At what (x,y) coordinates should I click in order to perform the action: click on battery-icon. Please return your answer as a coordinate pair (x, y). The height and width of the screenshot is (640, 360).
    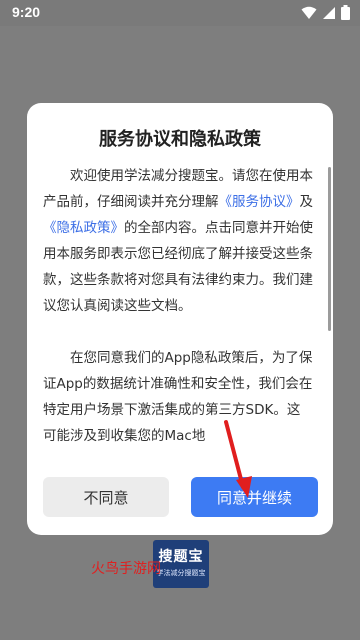
    Looking at the image, I should click on (345, 12).